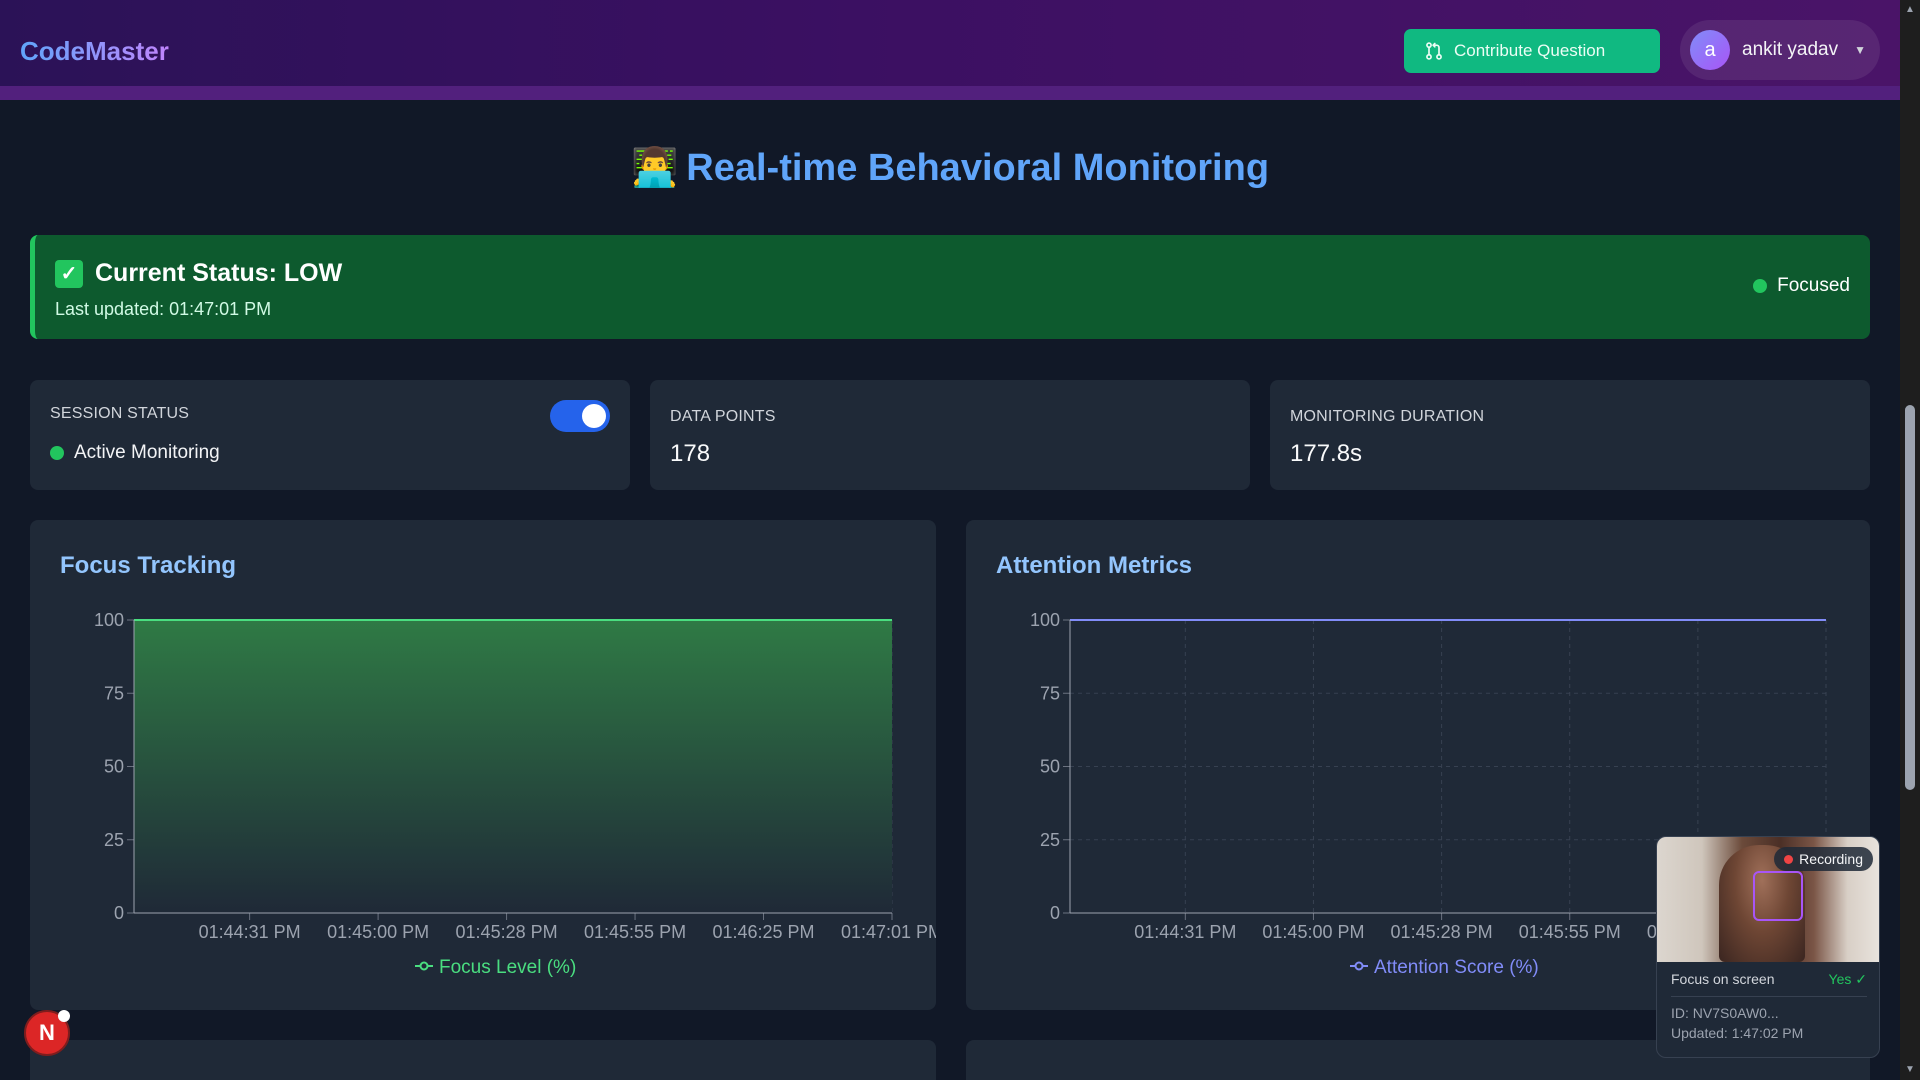  Describe the element at coordinates (120, 413) in the screenshot. I see `session-status-label: SESSION STATUS` at that location.